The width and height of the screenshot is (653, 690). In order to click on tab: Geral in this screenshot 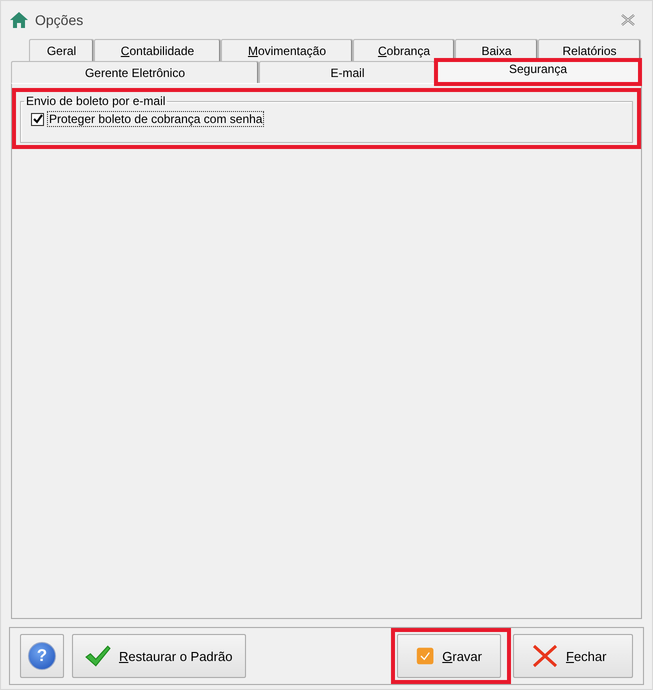, I will do `click(61, 50)`.